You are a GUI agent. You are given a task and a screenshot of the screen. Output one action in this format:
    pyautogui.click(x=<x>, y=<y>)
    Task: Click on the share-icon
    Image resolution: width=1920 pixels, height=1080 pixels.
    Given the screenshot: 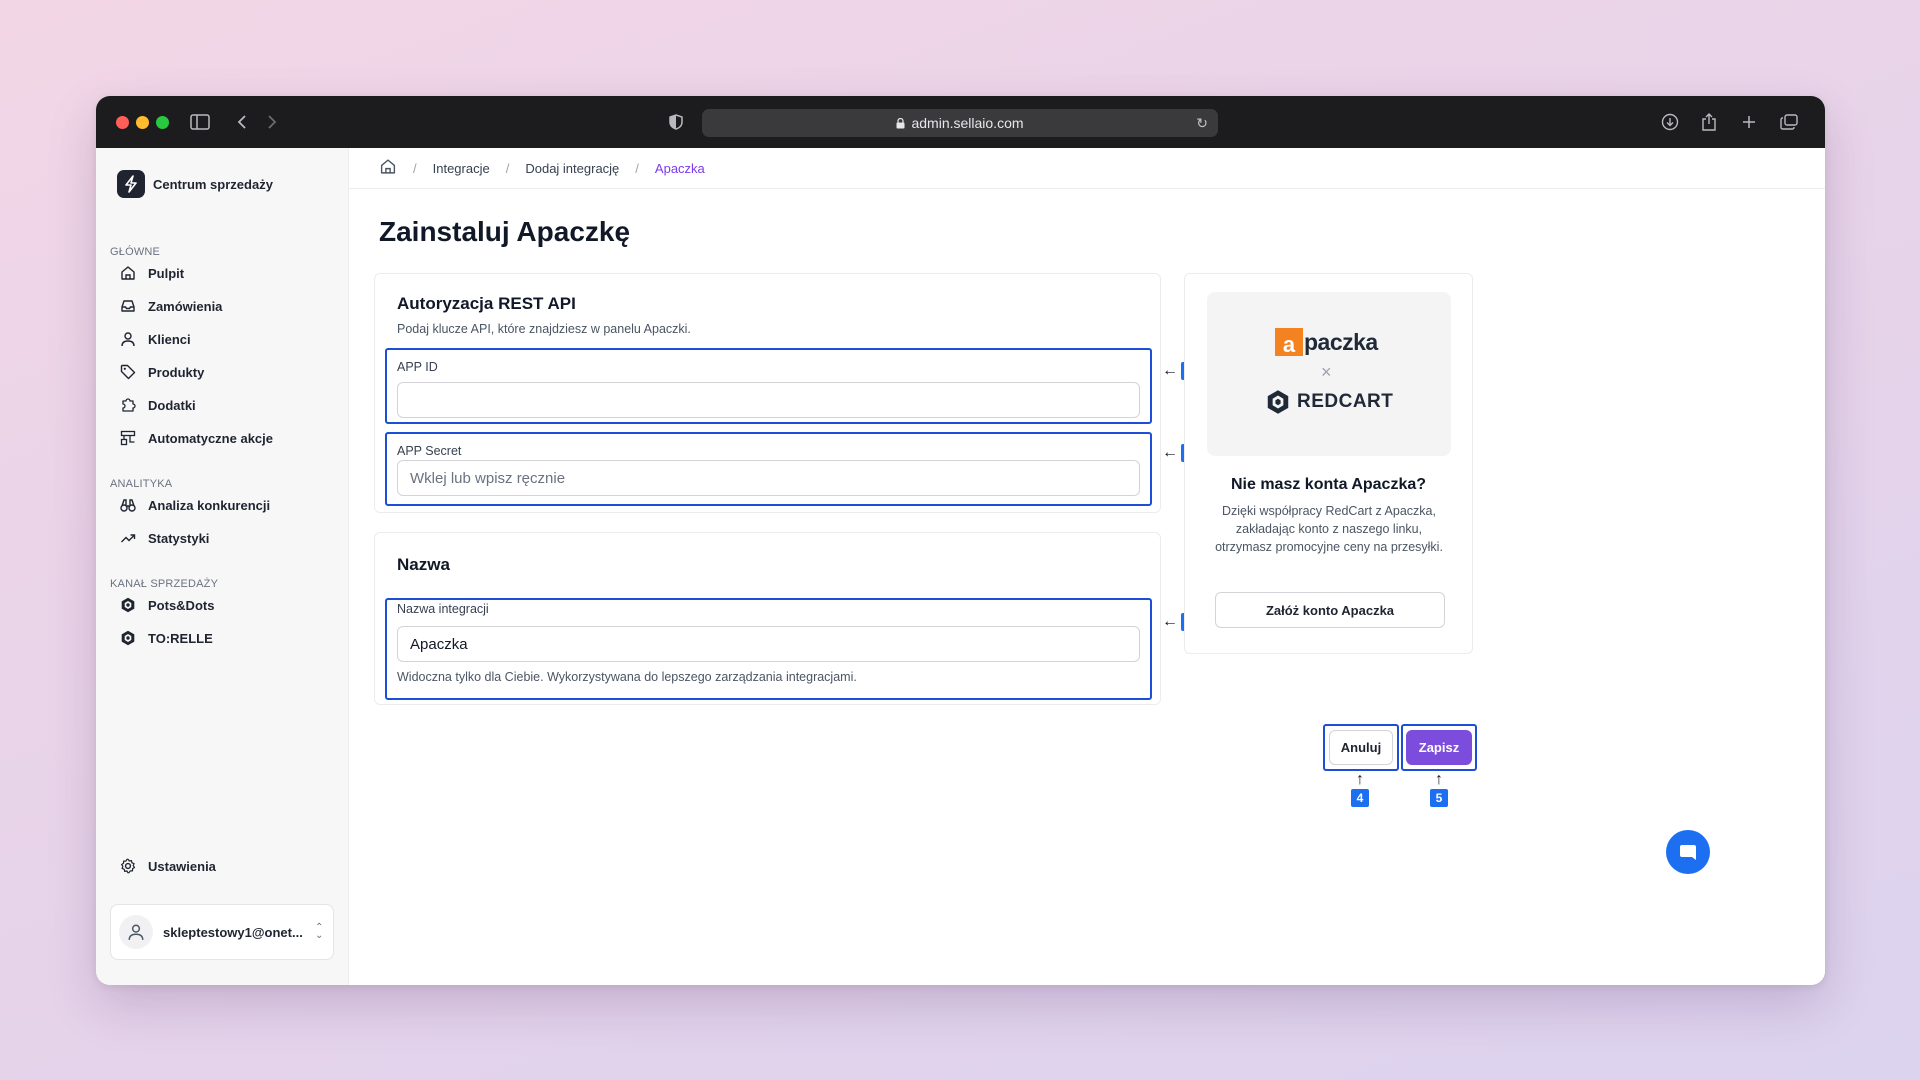 What is the action you would take?
    pyautogui.click(x=1709, y=122)
    